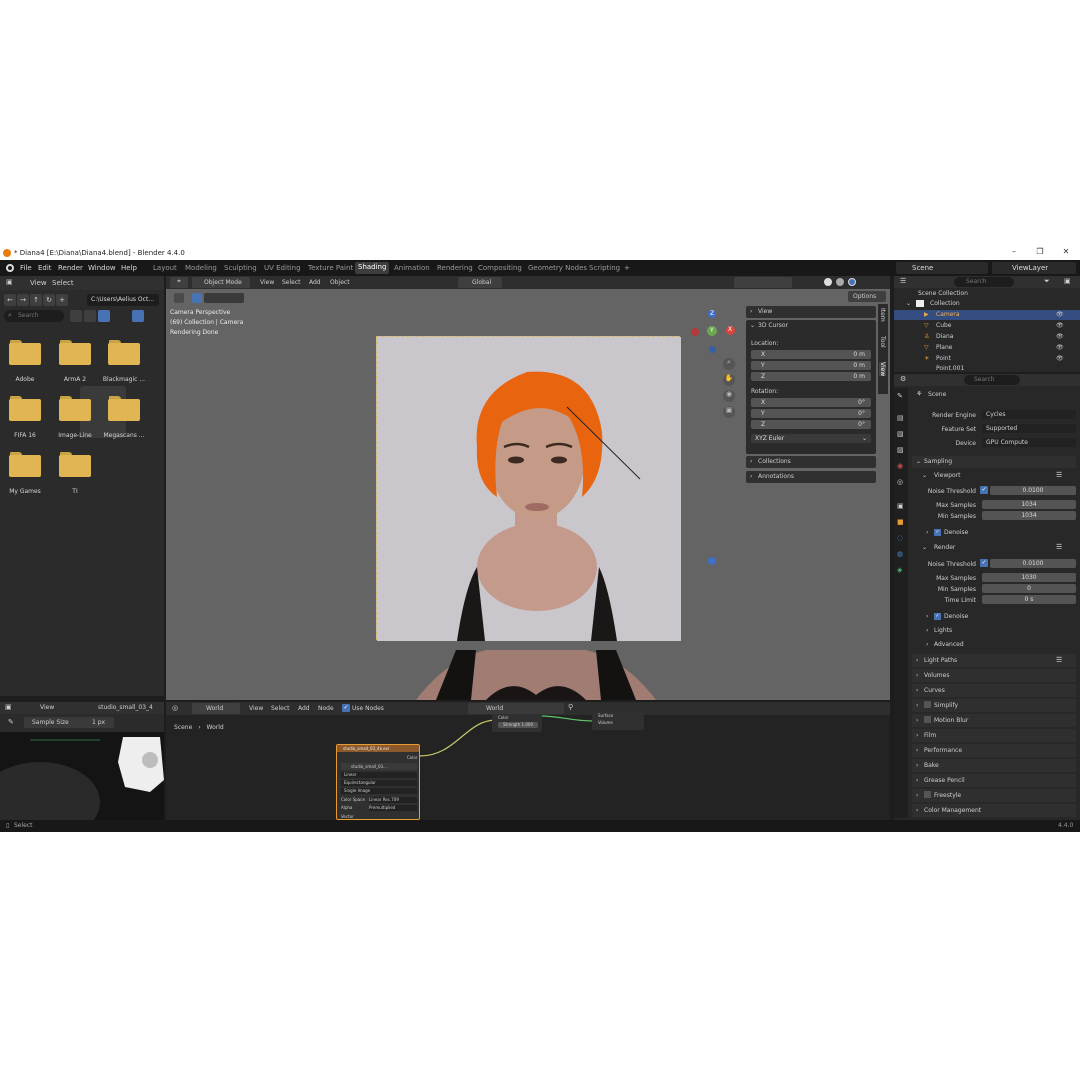 This screenshot has height=1080, width=1080. Describe the element at coordinates (627, 268) in the screenshot. I see `add-workspace-icon: +` at that location.